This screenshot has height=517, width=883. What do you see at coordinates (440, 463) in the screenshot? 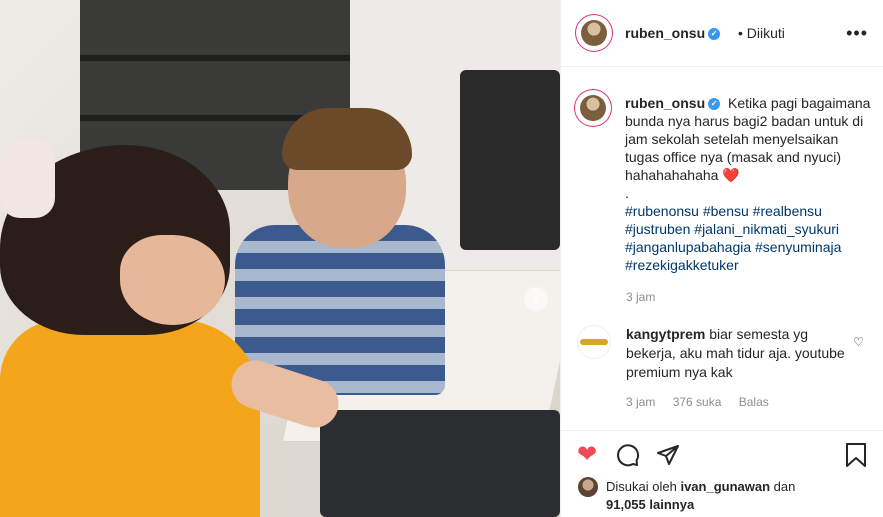
I see `photo-tablet` at bounding box center [440, 463].